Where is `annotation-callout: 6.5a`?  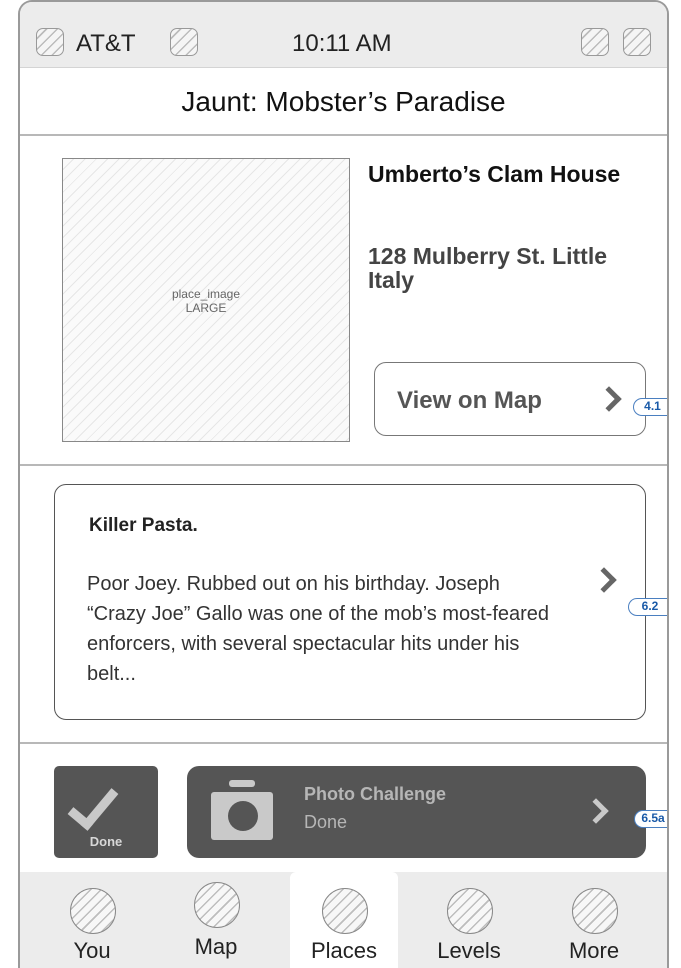
annotation-callout: 6.5a is located at coordinates (650, 819).